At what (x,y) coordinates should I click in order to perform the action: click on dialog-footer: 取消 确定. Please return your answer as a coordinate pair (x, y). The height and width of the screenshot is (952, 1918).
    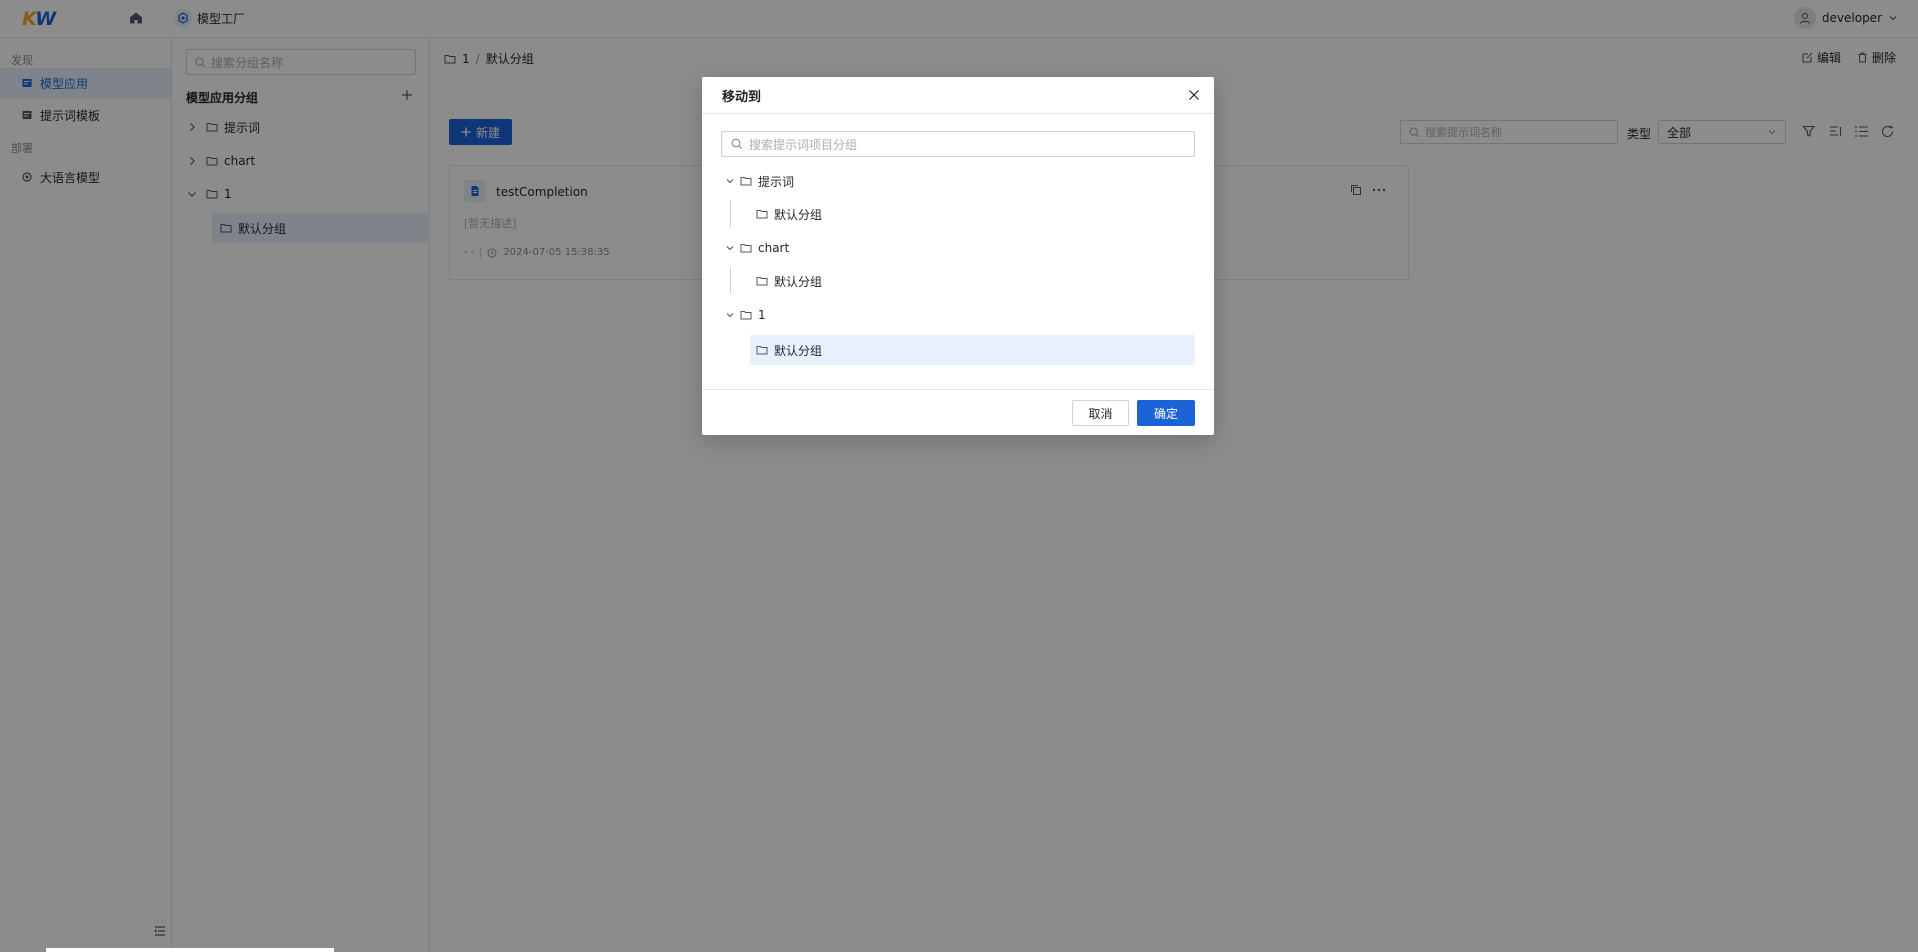
    Looking at the image, I should click on (958, 412).